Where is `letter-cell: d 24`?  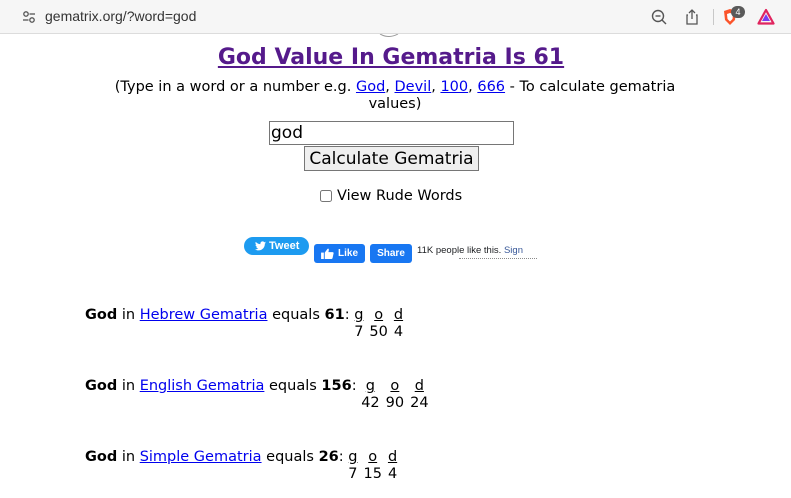
letter-cell: d 24 is located at coordinates (419, 395).